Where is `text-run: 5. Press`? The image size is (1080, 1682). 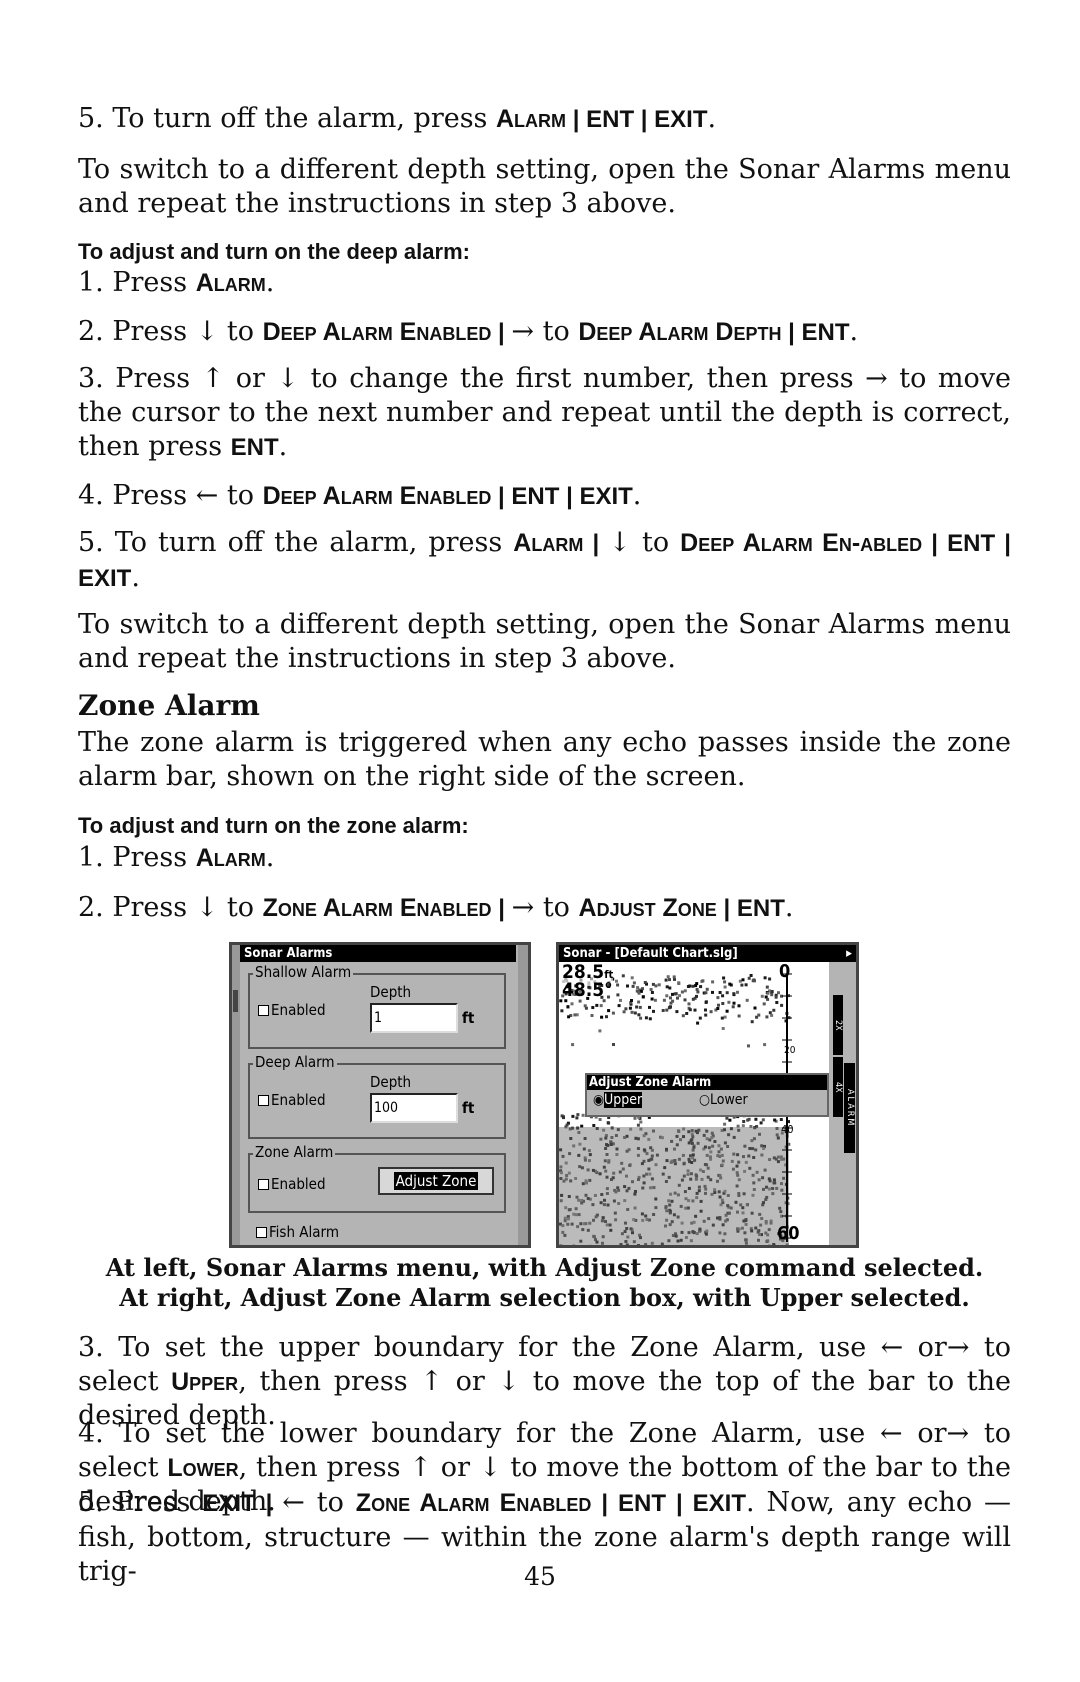 text-run: 5. Press is located at coordinates (140, 1502).